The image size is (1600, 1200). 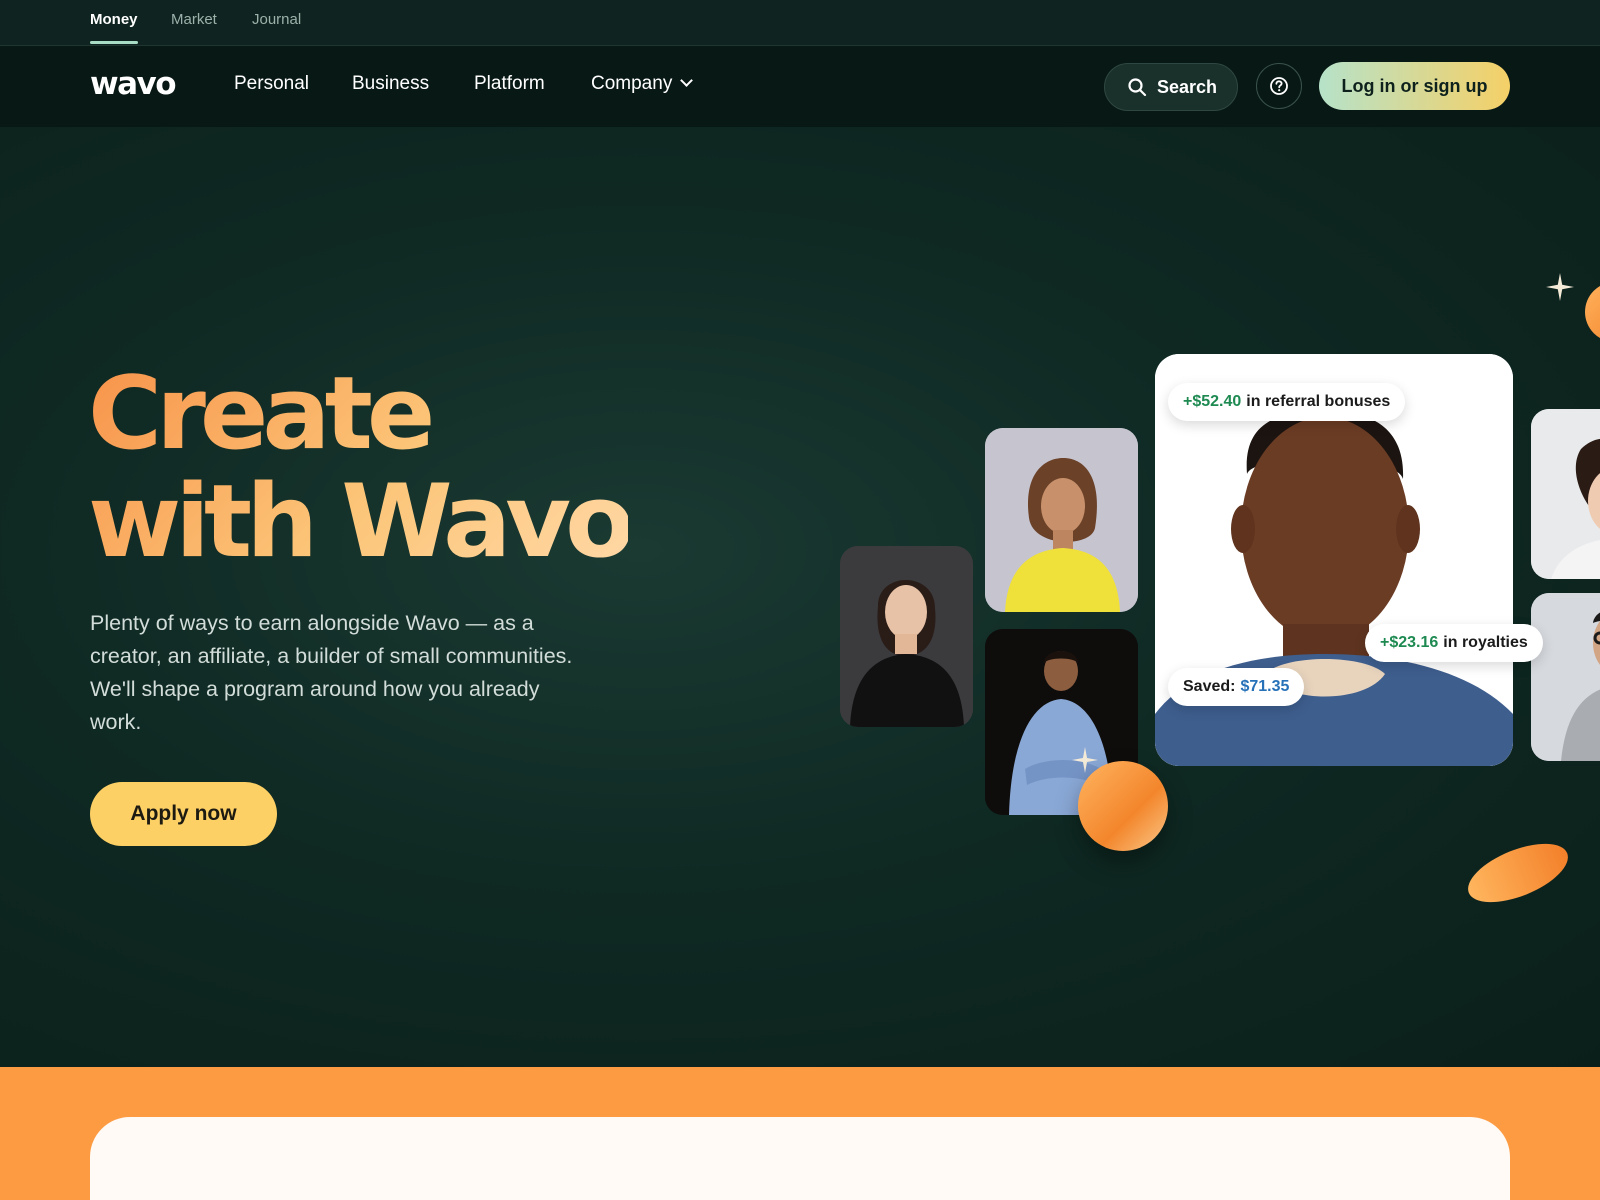 I want to click on royalties-amount: +$23.16, so click(x=1409, y=642).